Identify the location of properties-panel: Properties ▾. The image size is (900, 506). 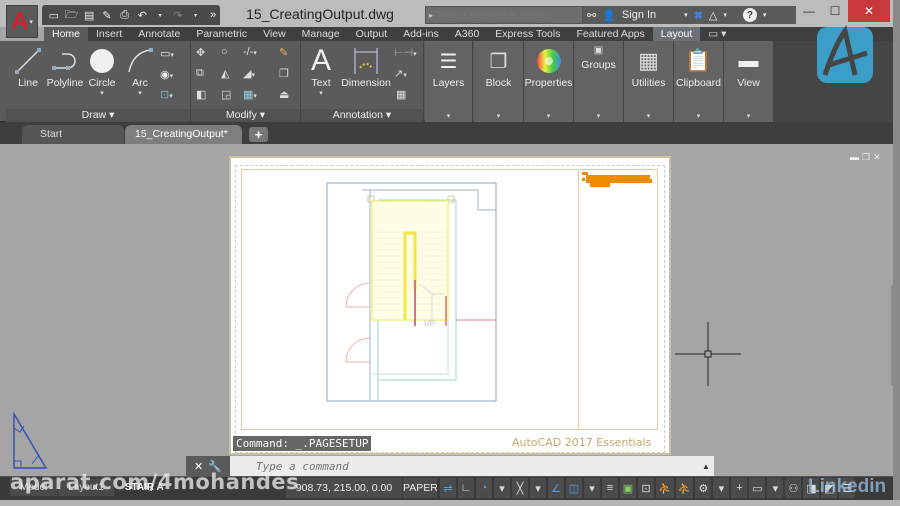
(549, 81).